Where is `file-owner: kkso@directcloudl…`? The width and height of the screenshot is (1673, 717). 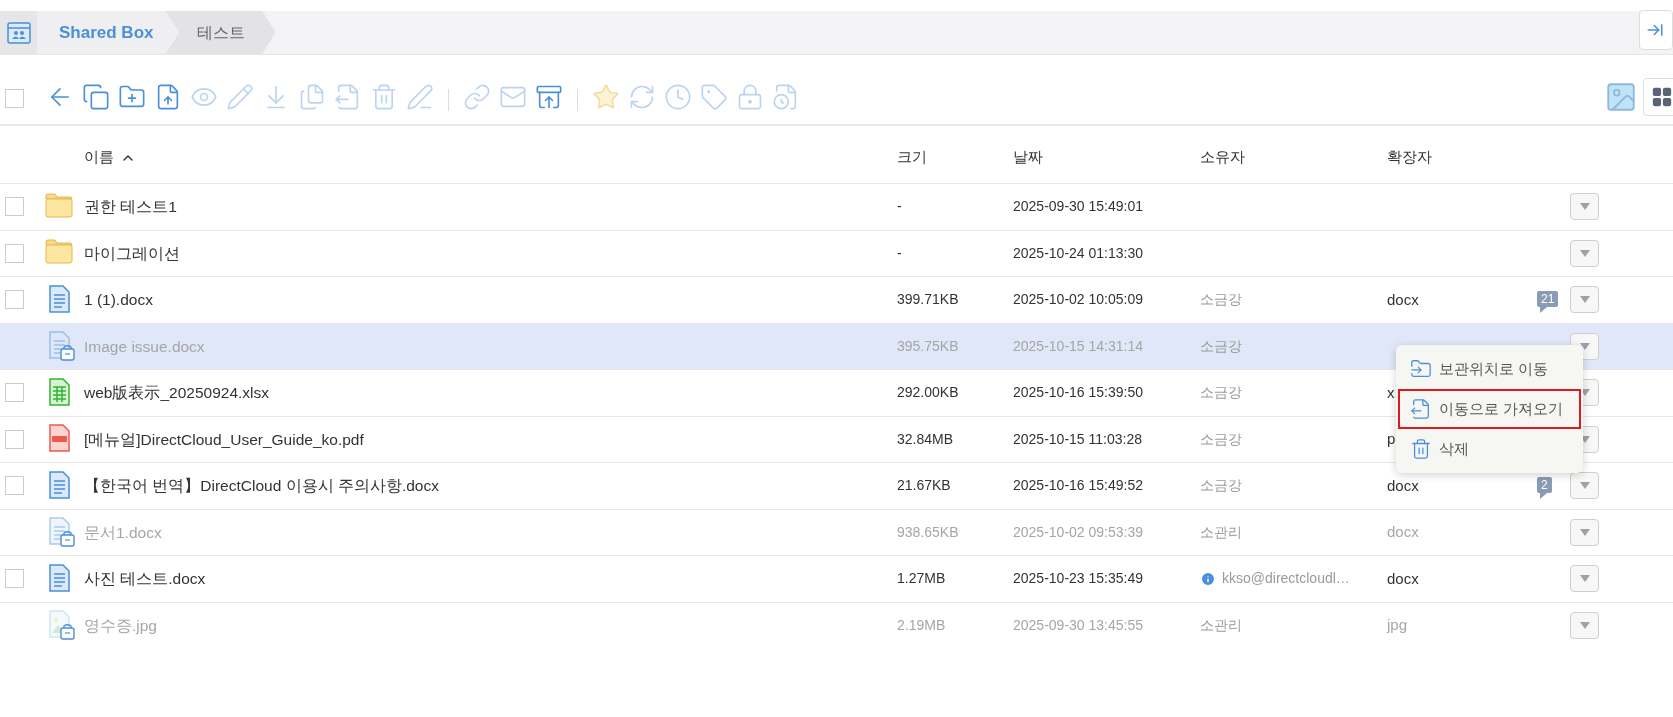
file-owner: kkso@directcloudl… is located at coordinates (1286, 579).